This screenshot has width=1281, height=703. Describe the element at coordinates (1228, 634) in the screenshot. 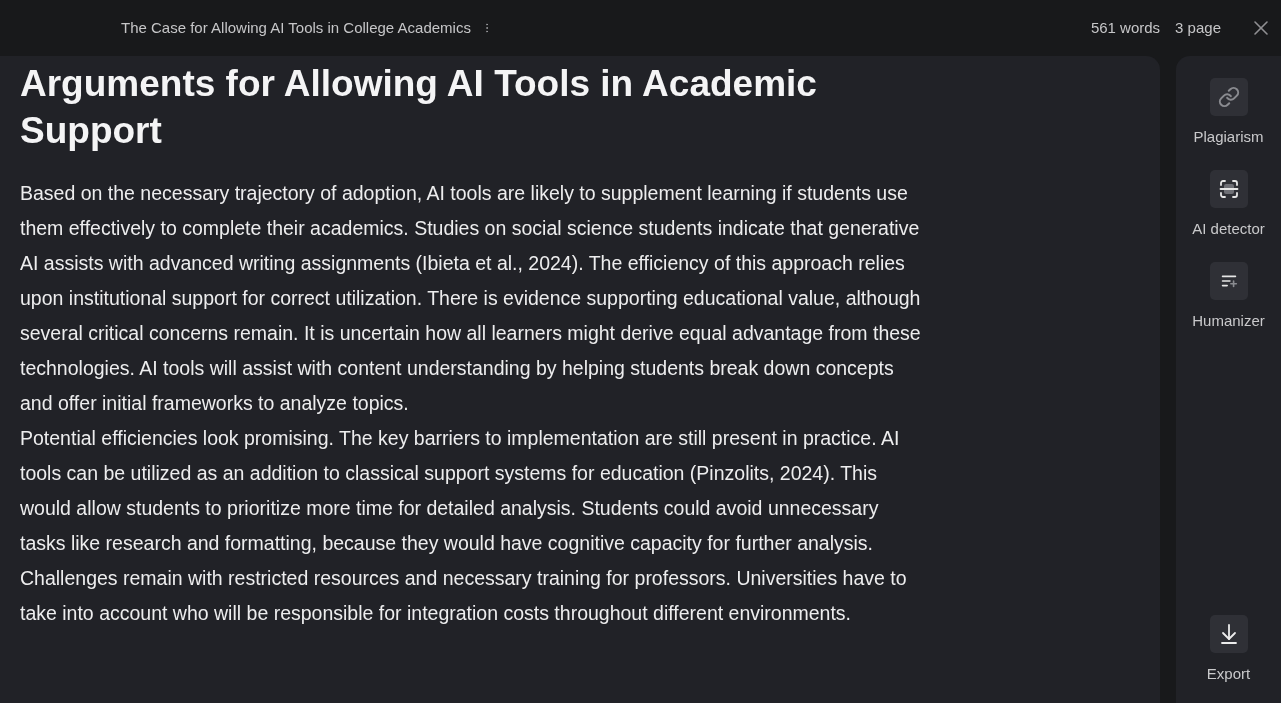

I see `download-icon` at that location.